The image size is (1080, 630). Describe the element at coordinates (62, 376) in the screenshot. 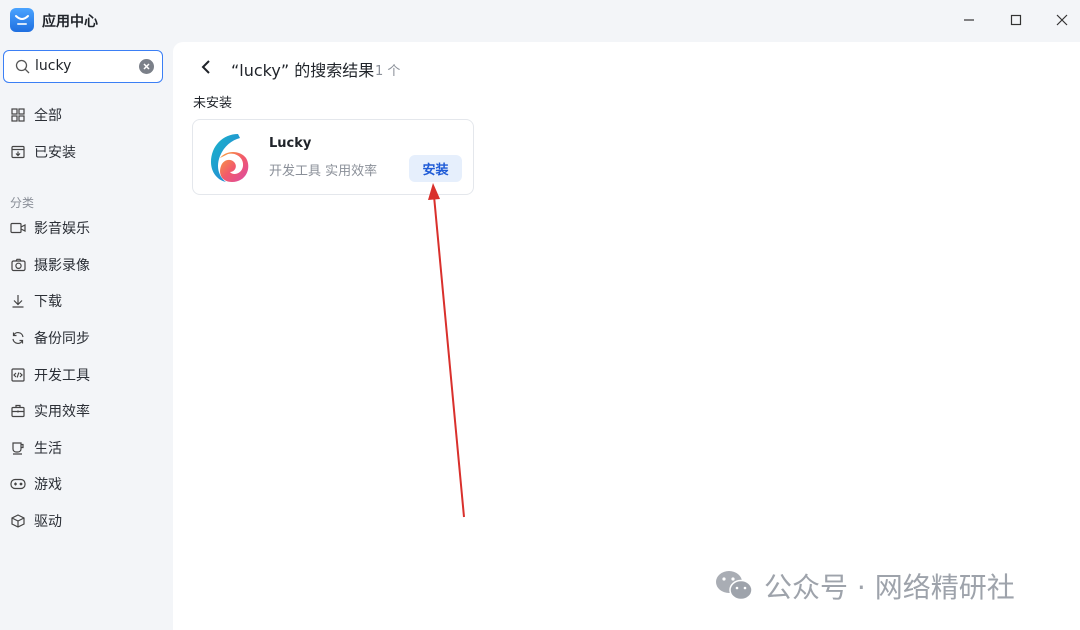

I see `sidebar-item-label: 开发工具` at that location.